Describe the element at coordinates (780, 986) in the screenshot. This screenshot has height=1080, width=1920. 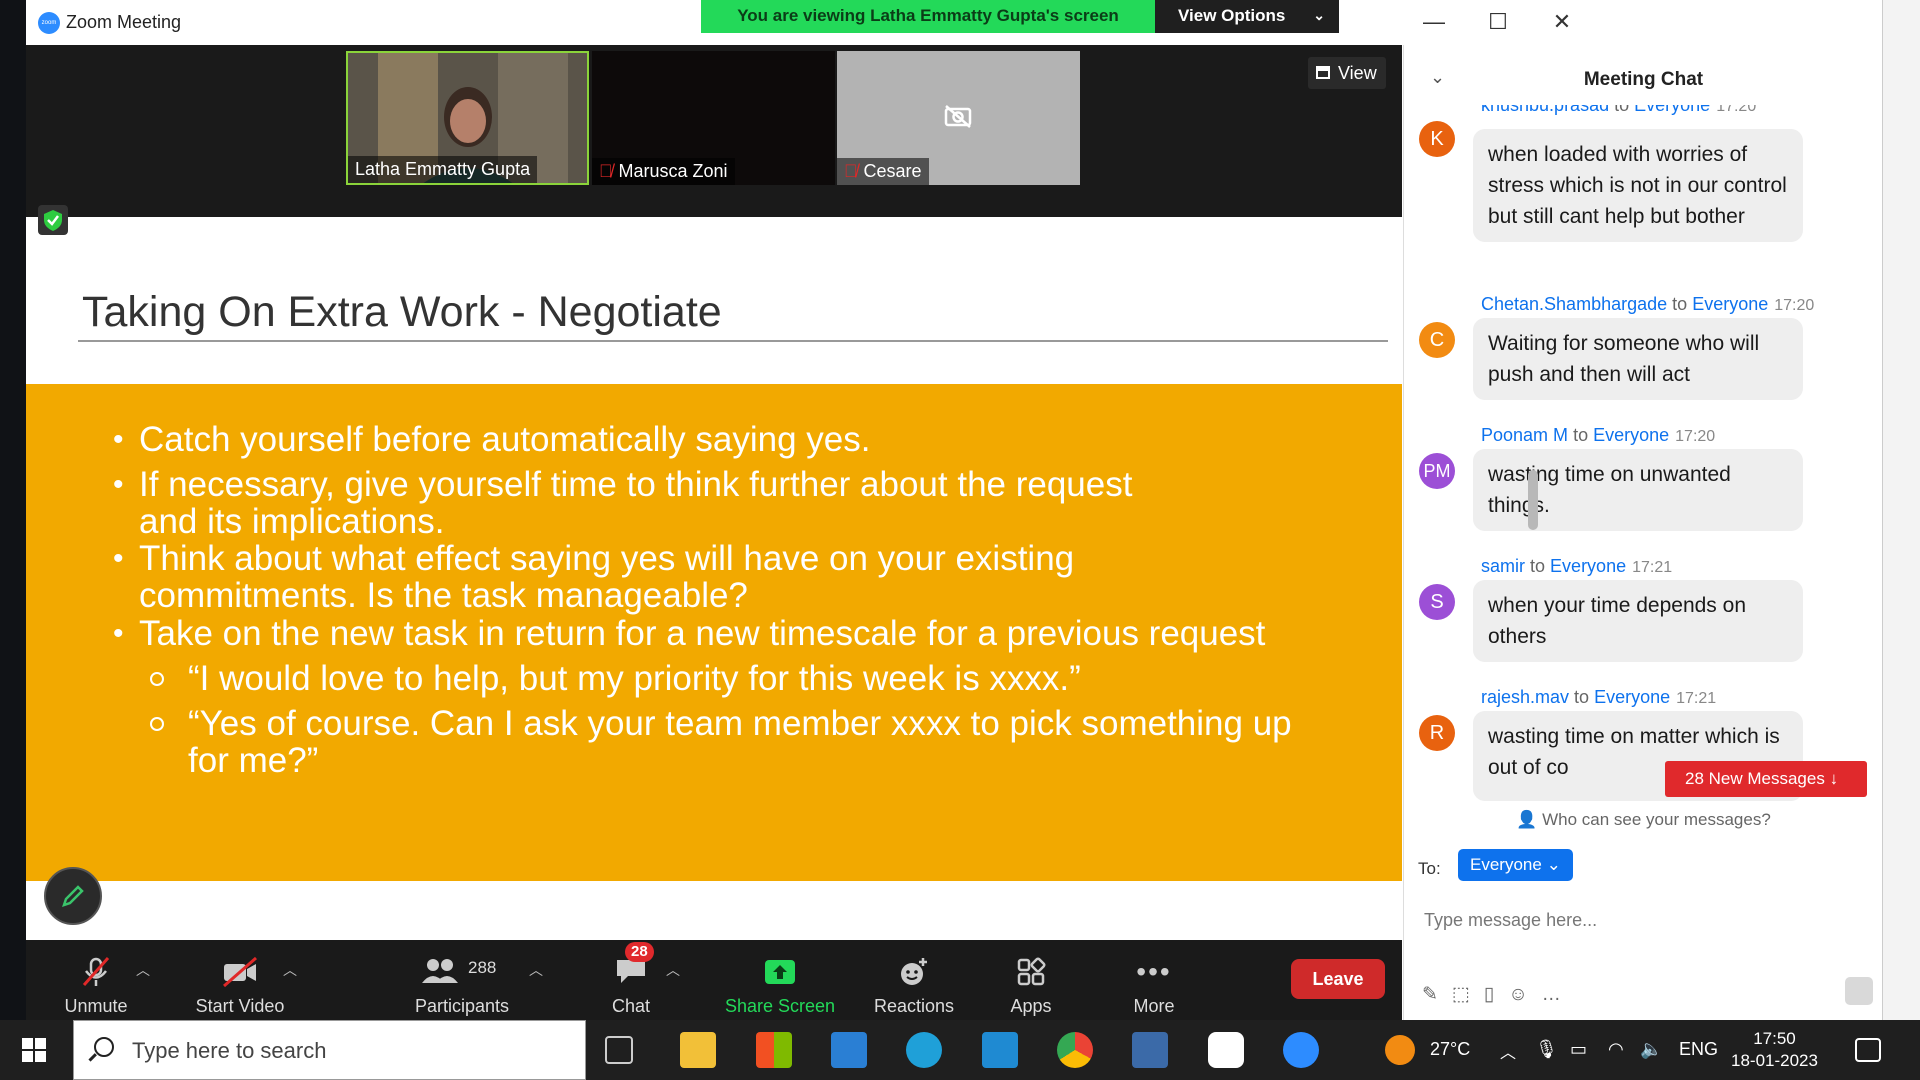
I see `share-screen-button: Share Screen` at that location.